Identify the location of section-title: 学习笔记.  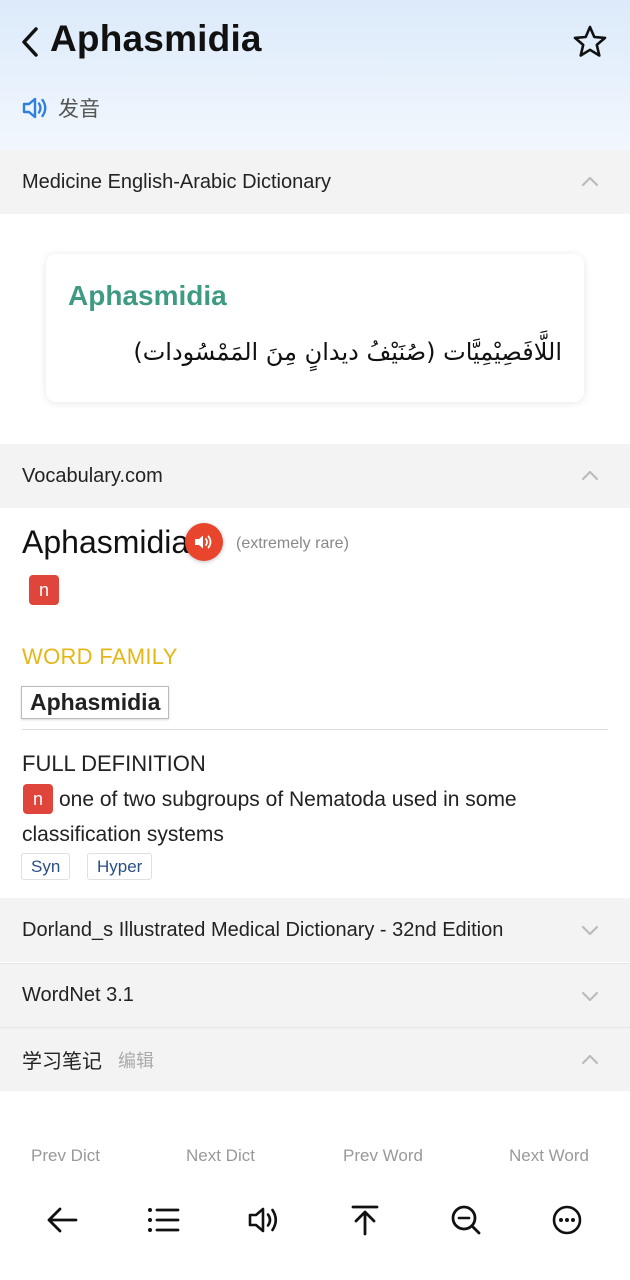
(62, 1061).